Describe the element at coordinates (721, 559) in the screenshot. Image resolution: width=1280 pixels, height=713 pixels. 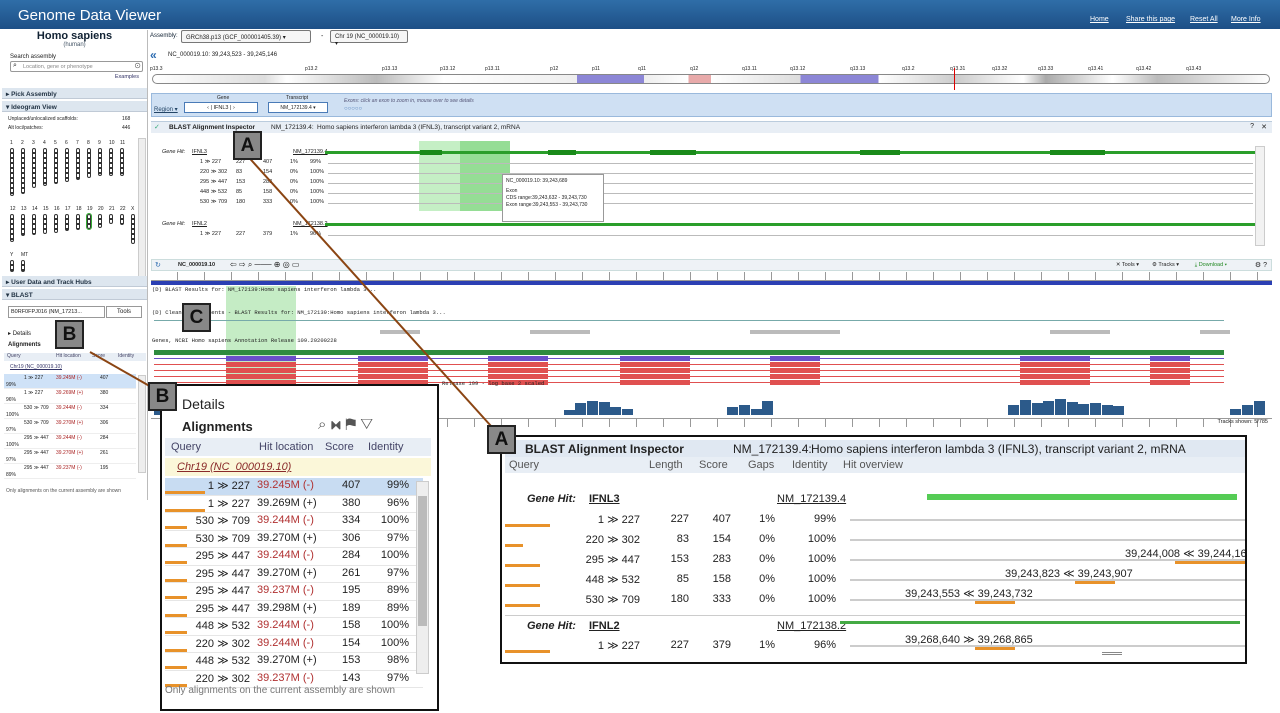
I see `row-score: 283` at that location.